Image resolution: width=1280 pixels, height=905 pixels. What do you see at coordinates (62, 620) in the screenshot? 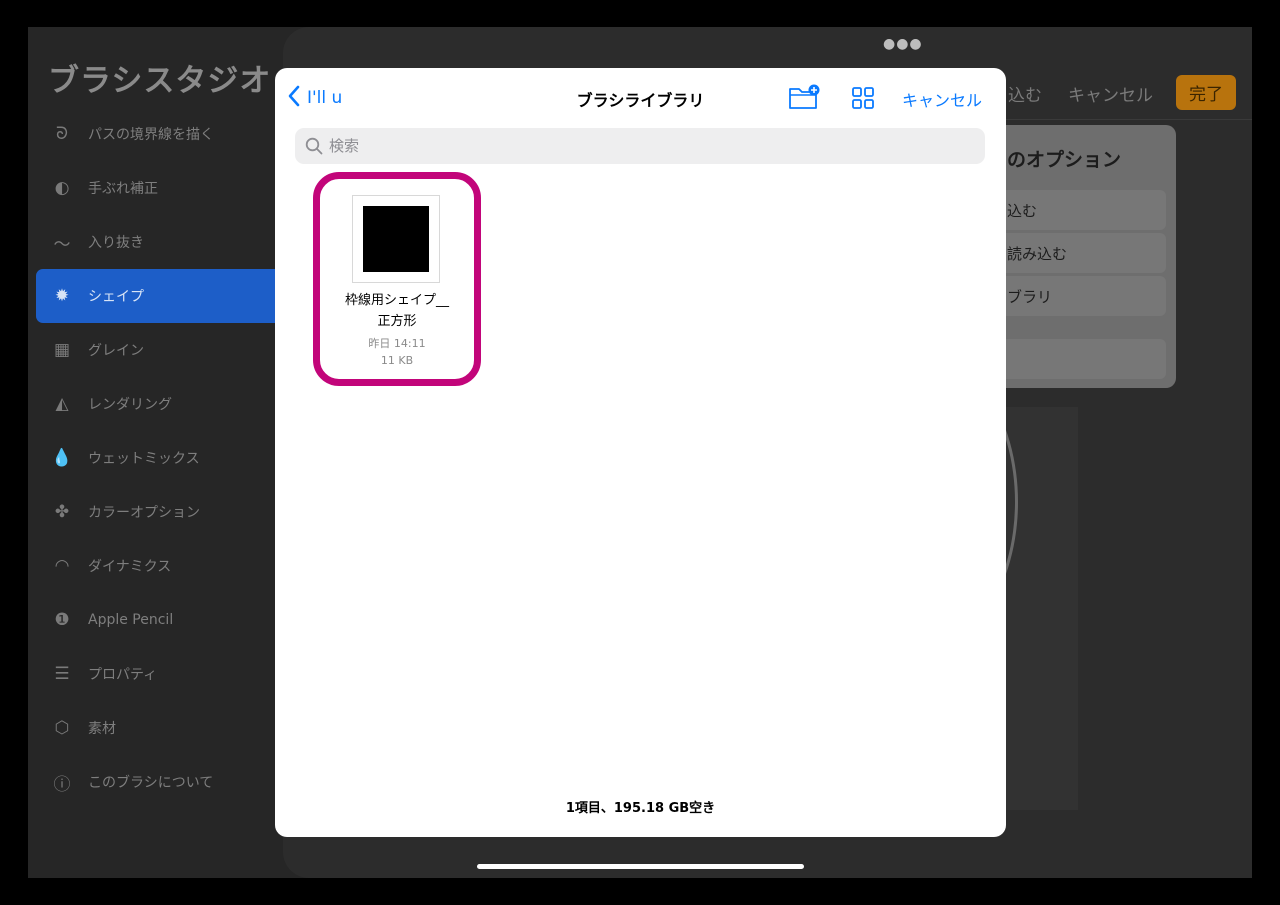
I see `apple-pencil-icon: ❶` at bounding box center [62, 620].